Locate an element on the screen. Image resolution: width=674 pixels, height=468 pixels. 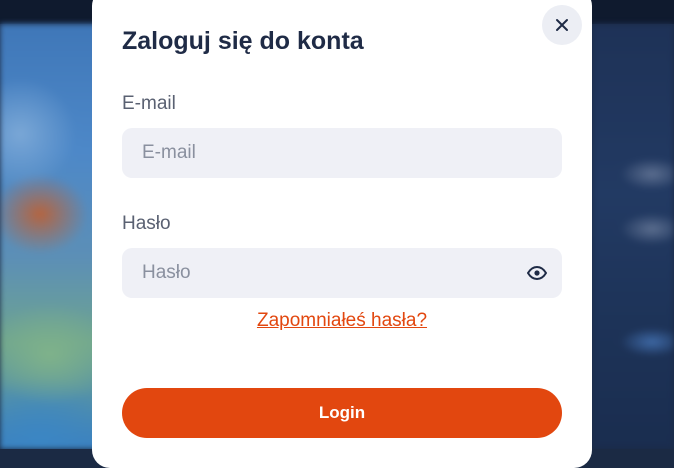
email-field is located at coordinates (342, 153).